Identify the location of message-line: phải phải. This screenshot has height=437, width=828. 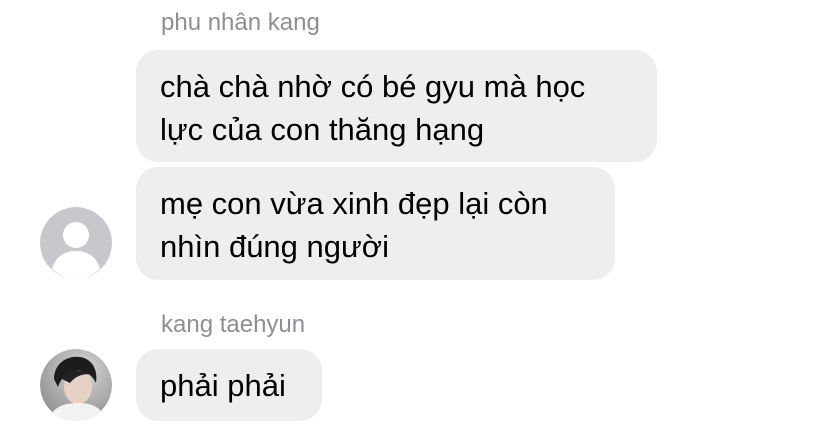
(223, 385).